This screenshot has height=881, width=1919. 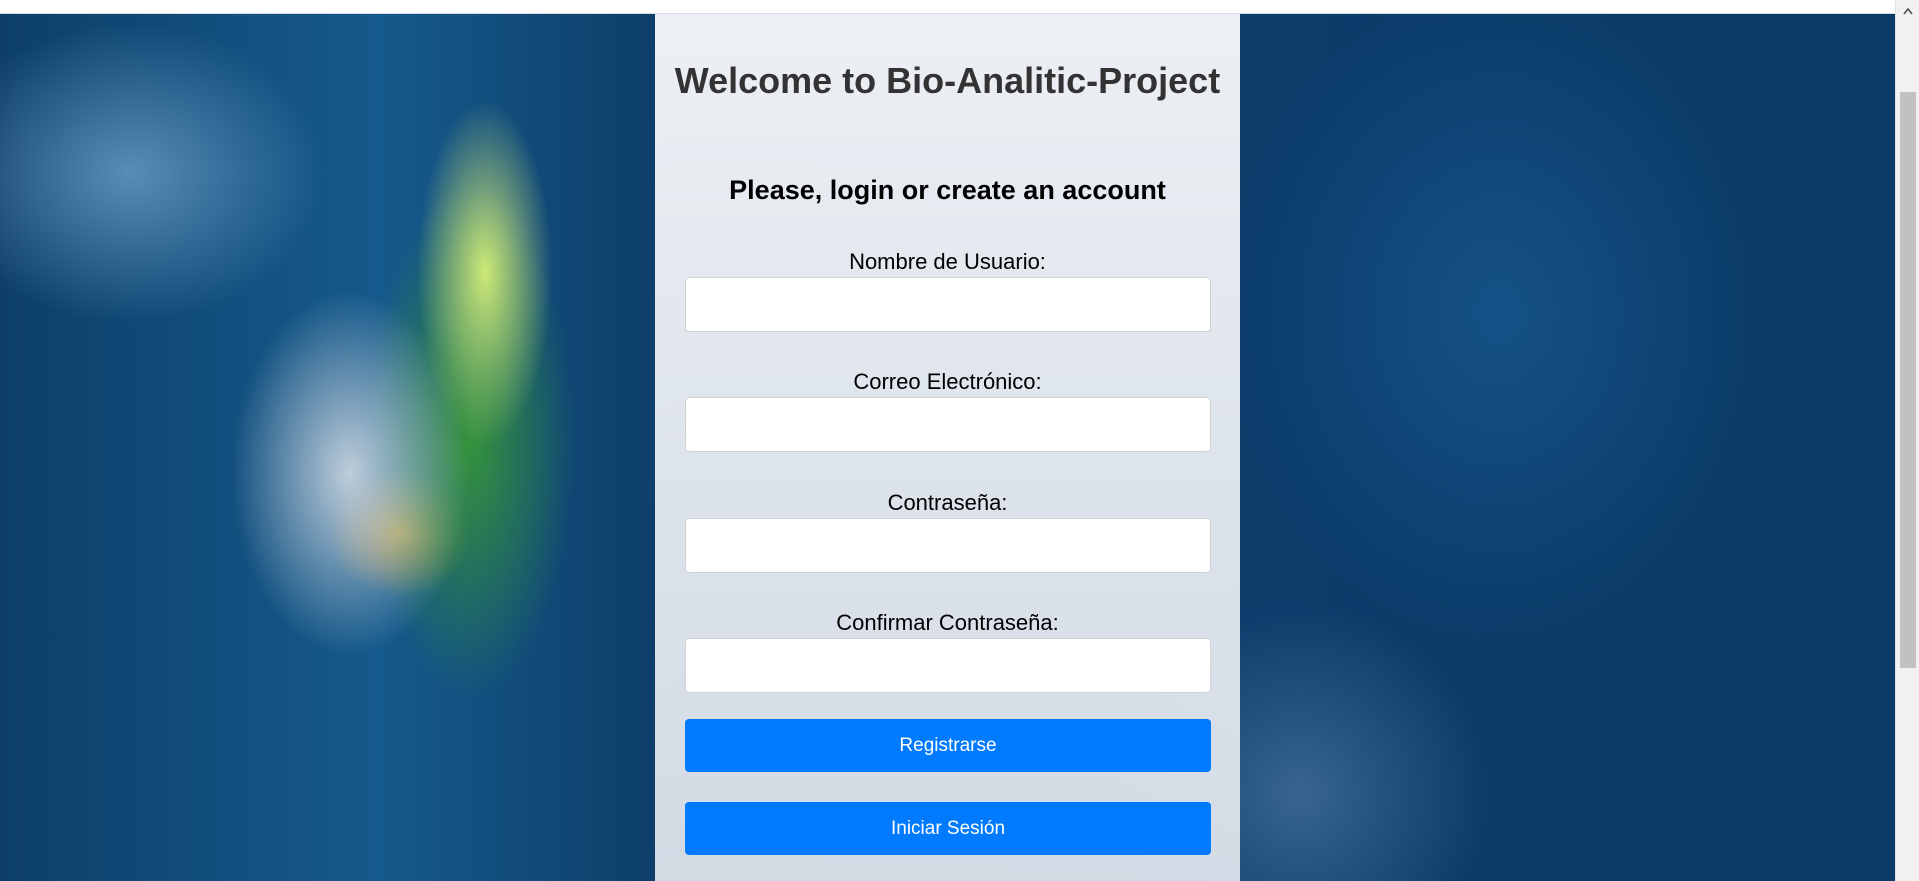 I want to click on login-button: Iniciar Sesión, so click(x=948, y=828).